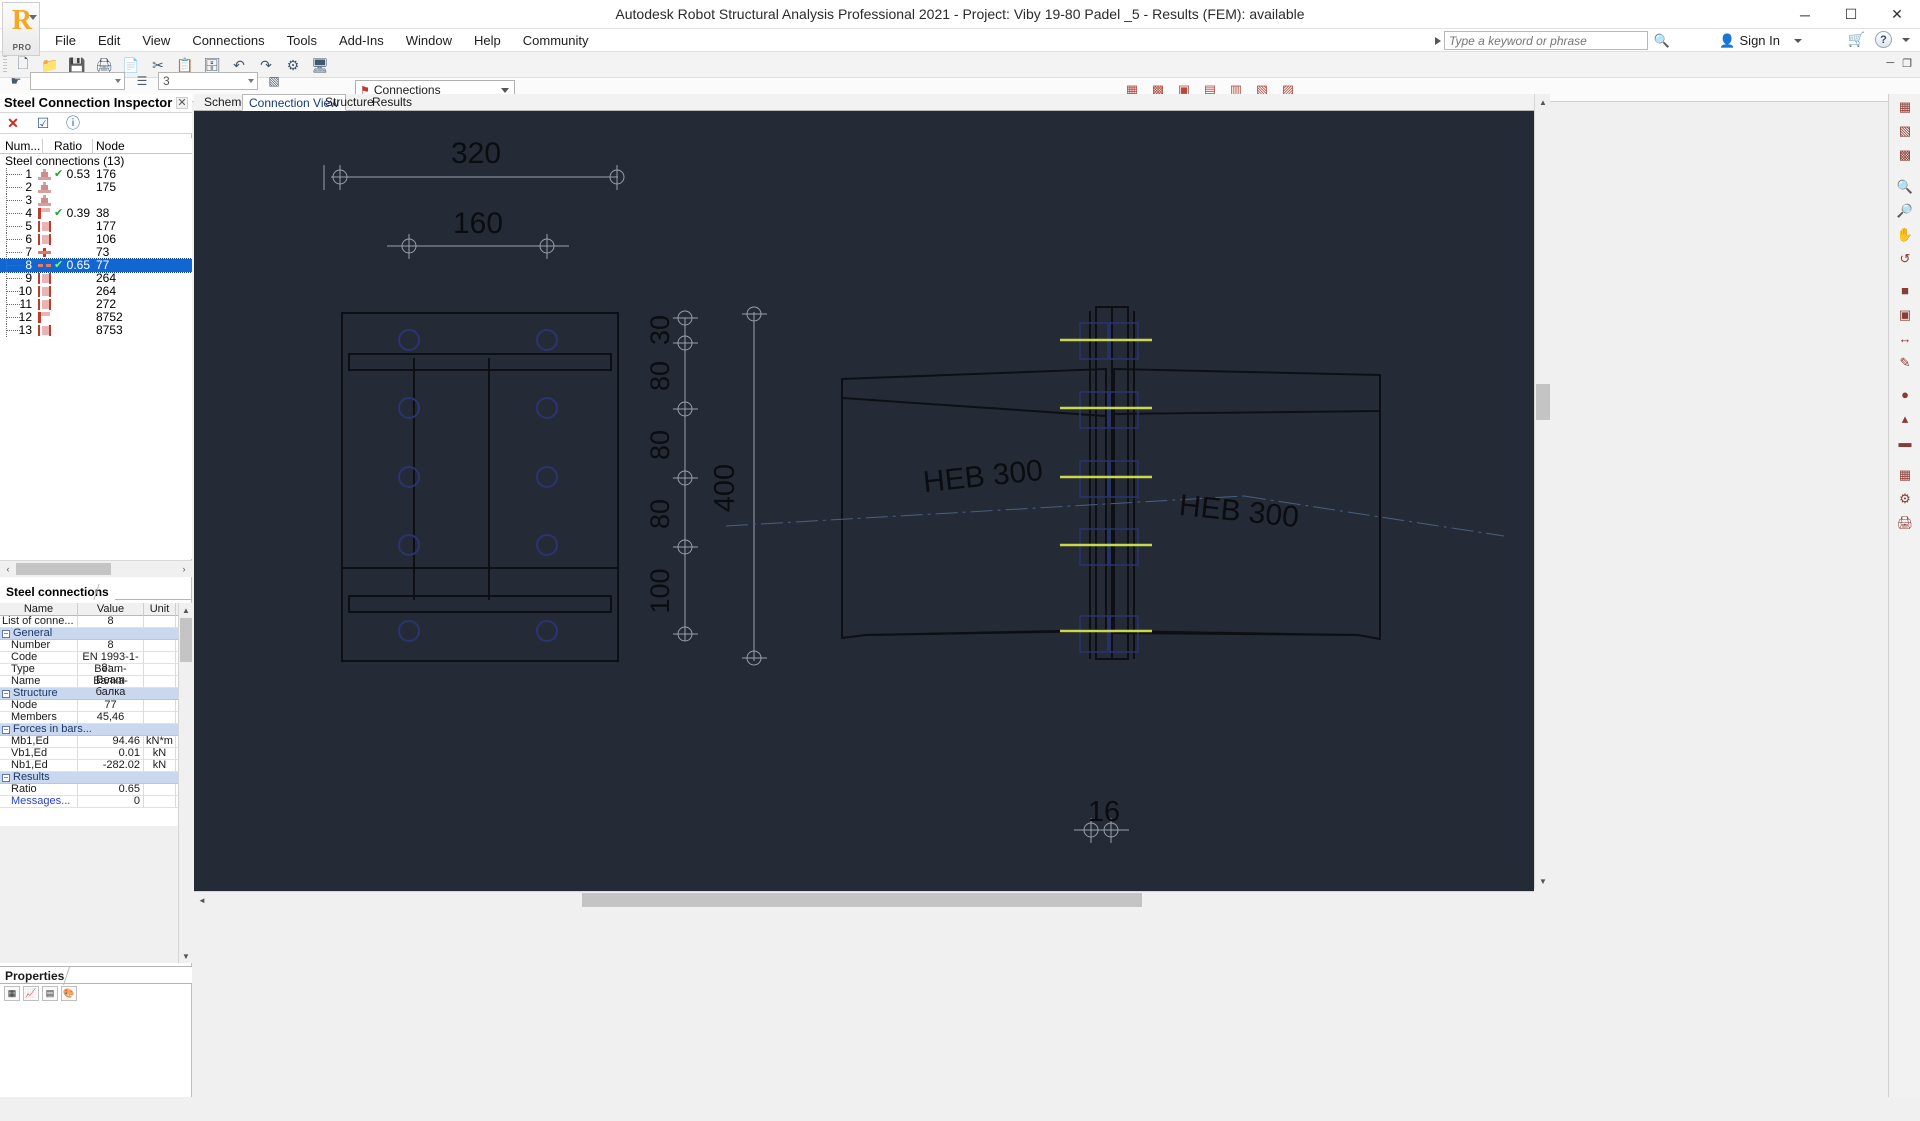 This screenshot has width=1920, height=1121. What do you see at coordinates (96, 330) in the screenshot?
I see `tree-row-connection-13: 13 8753` at bounding box center [96, 330].